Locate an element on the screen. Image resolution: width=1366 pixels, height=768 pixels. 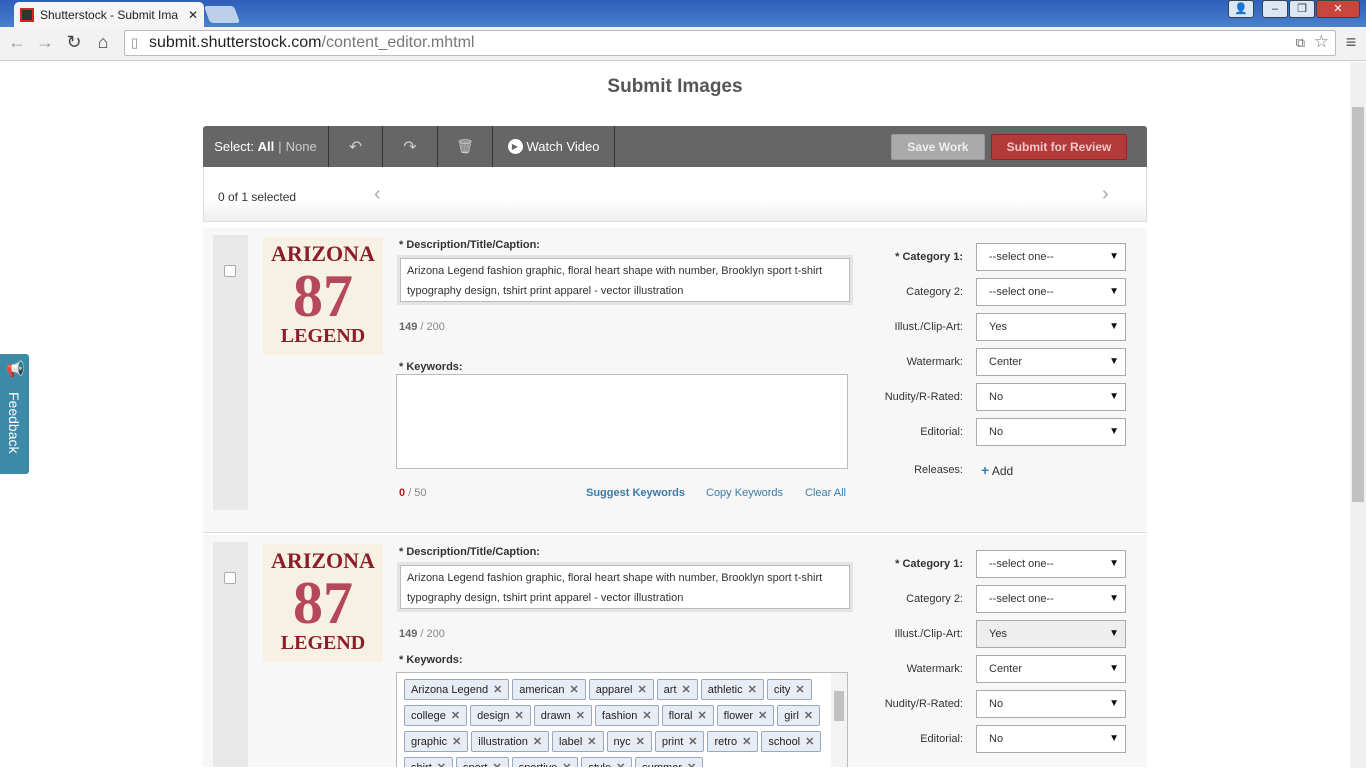
browser-tab: Shutterstock - Submit Ima ✕ is located at coordinates (109, 14).